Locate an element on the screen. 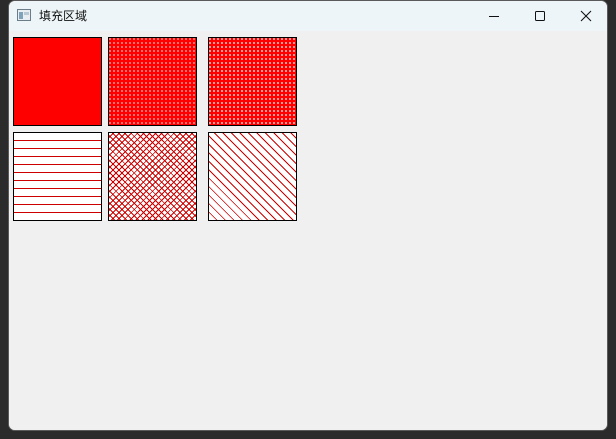  horizontal-hatch-fill-swatch is located at coordinates (57, 176).